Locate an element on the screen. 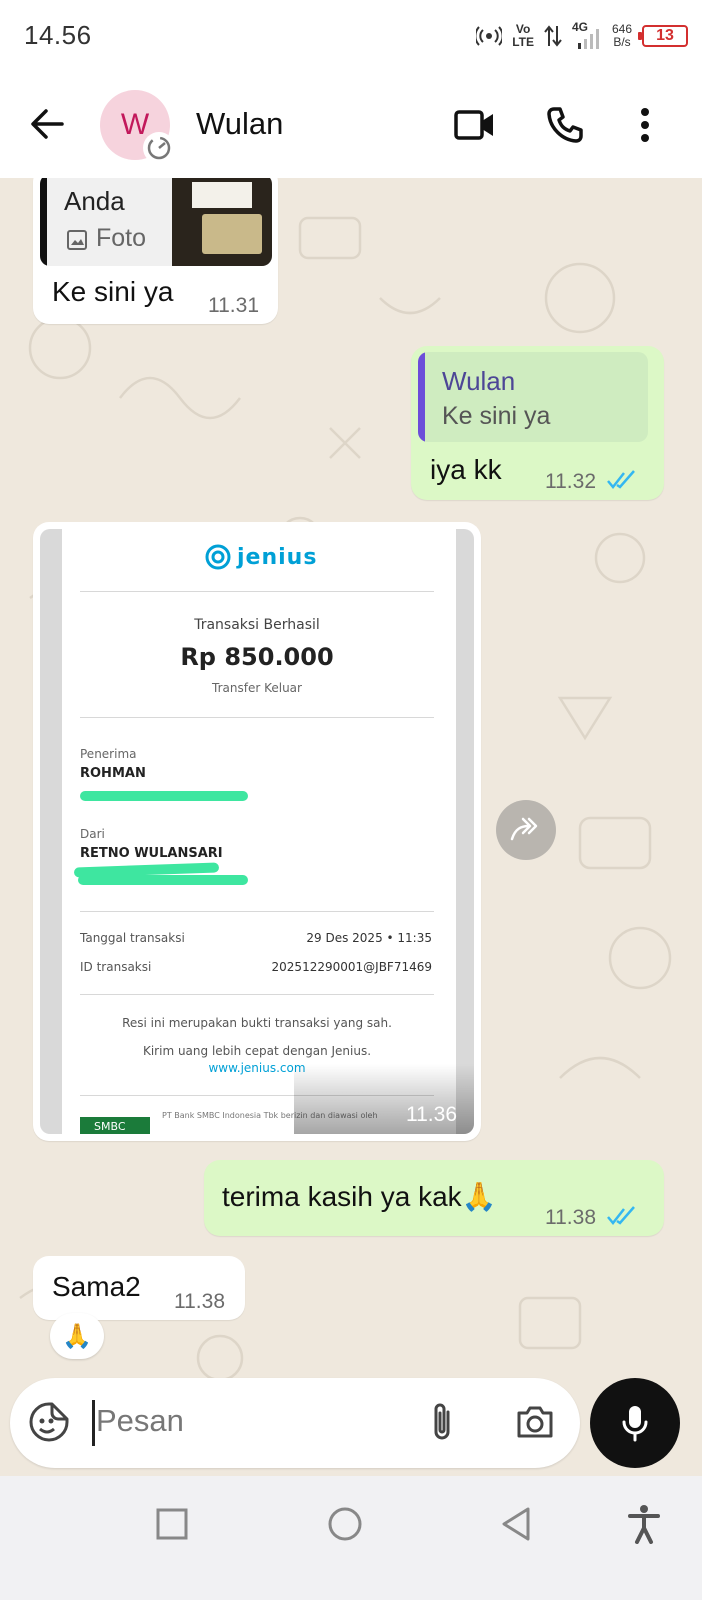 The height and width of the screenshot is (1600, 702). attach-icon is located at coordinates (442, 1421).